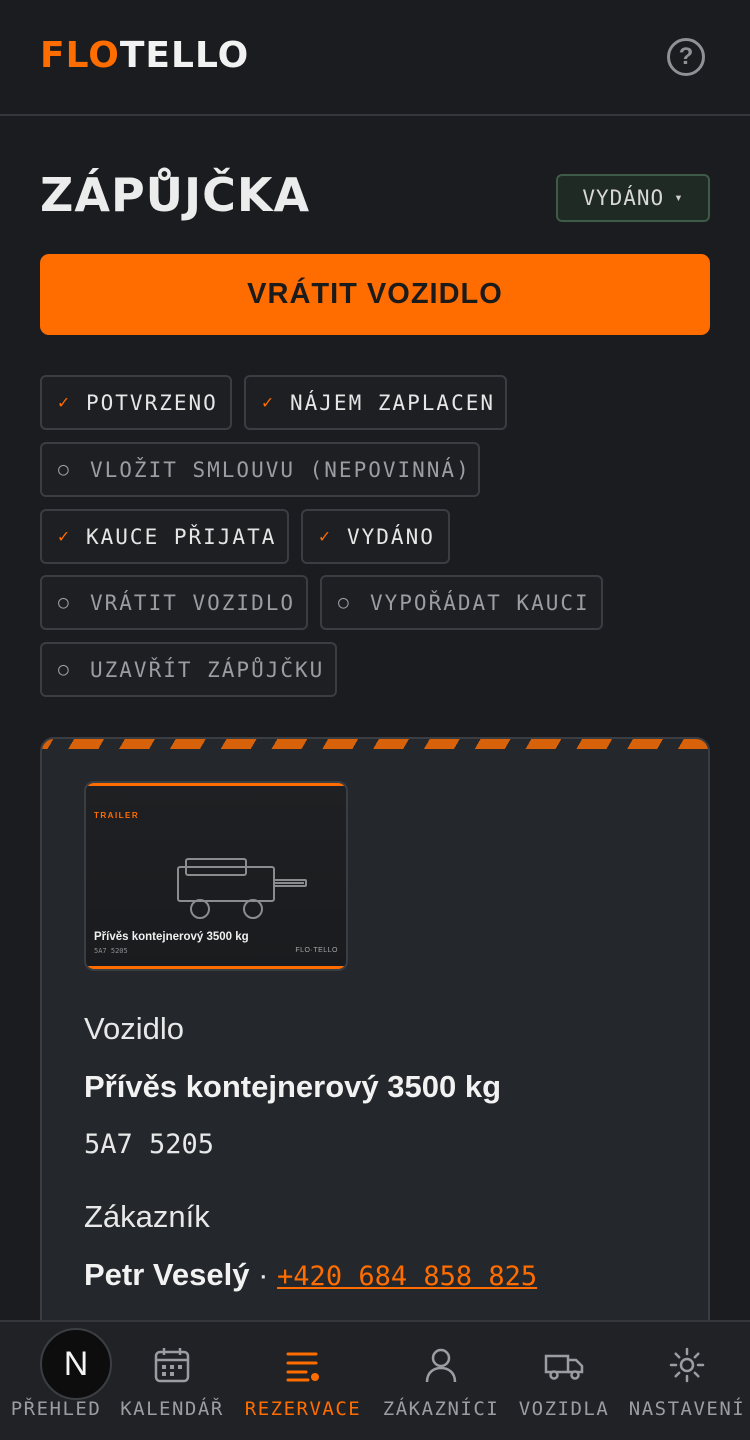  I want to click on step-label: VRÁTIT VOZIDLO, so click(193, 602).